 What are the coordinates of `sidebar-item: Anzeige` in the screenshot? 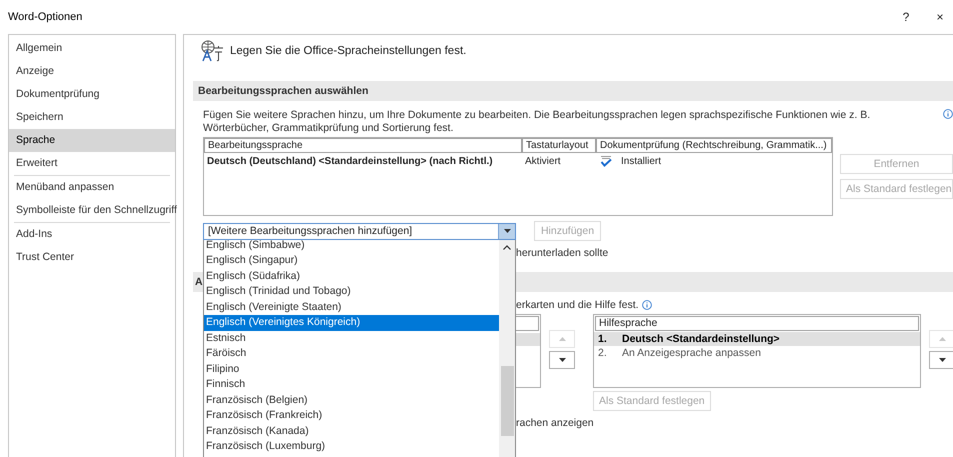 It's located at (92, 71).